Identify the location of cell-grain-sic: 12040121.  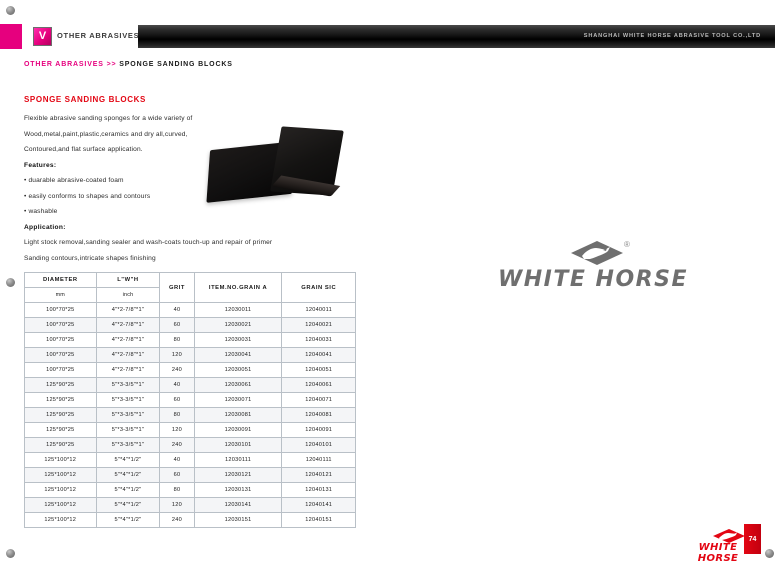
(318, 475).